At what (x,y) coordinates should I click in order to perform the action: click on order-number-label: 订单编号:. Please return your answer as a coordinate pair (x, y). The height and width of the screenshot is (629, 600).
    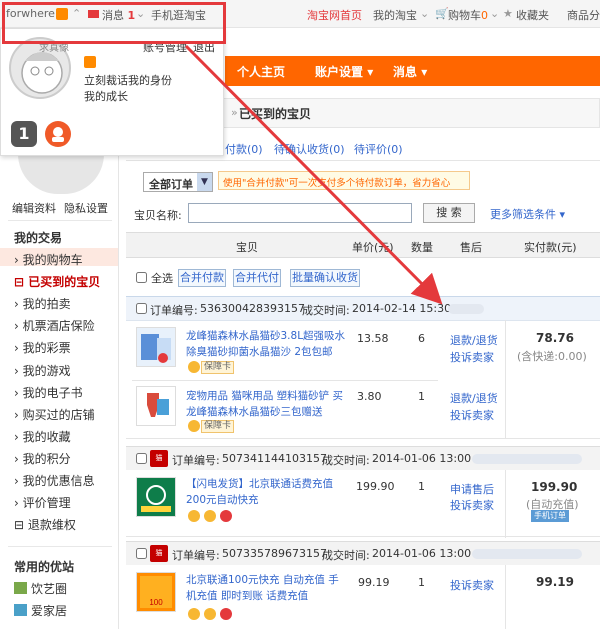
    Looking at the image, I should click on (196, 460).